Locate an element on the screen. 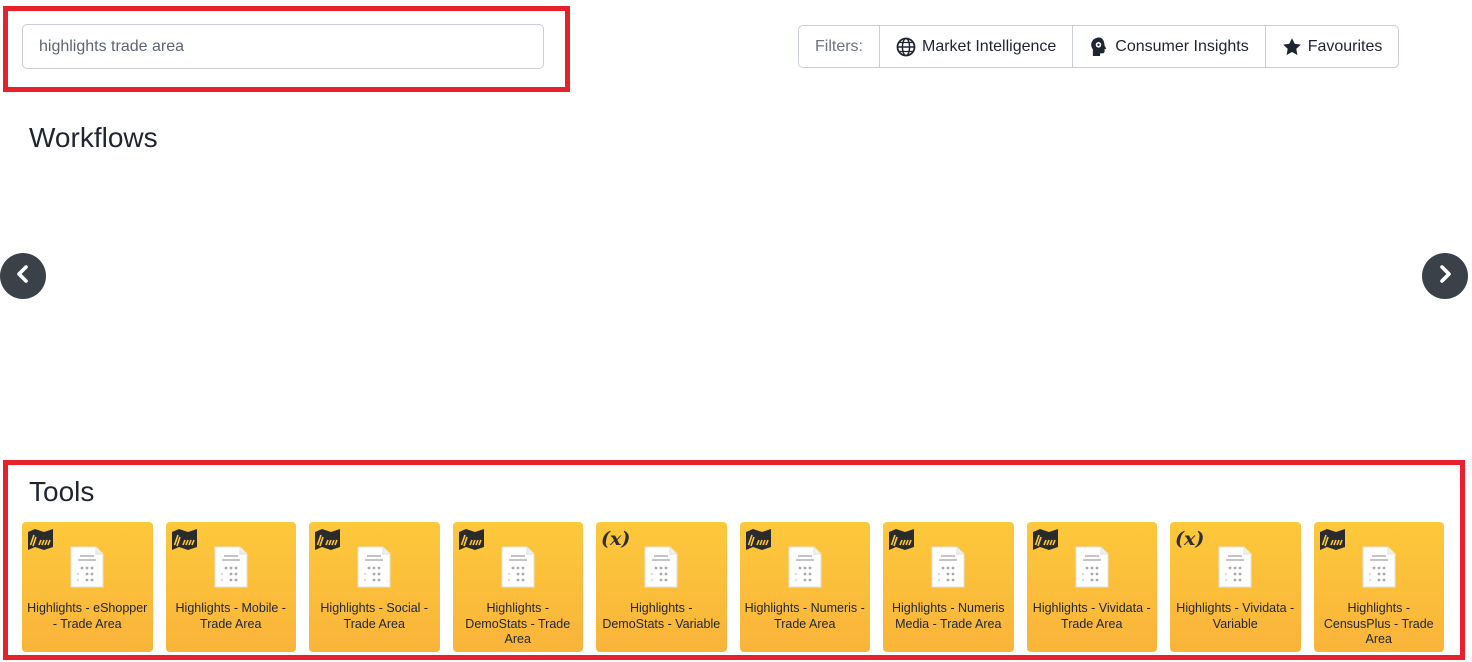 The height and width of the screenshot is (662, 1472). tool-card-label: Highlights - eShopper - Trade Area is located at coordinates (87, 616).